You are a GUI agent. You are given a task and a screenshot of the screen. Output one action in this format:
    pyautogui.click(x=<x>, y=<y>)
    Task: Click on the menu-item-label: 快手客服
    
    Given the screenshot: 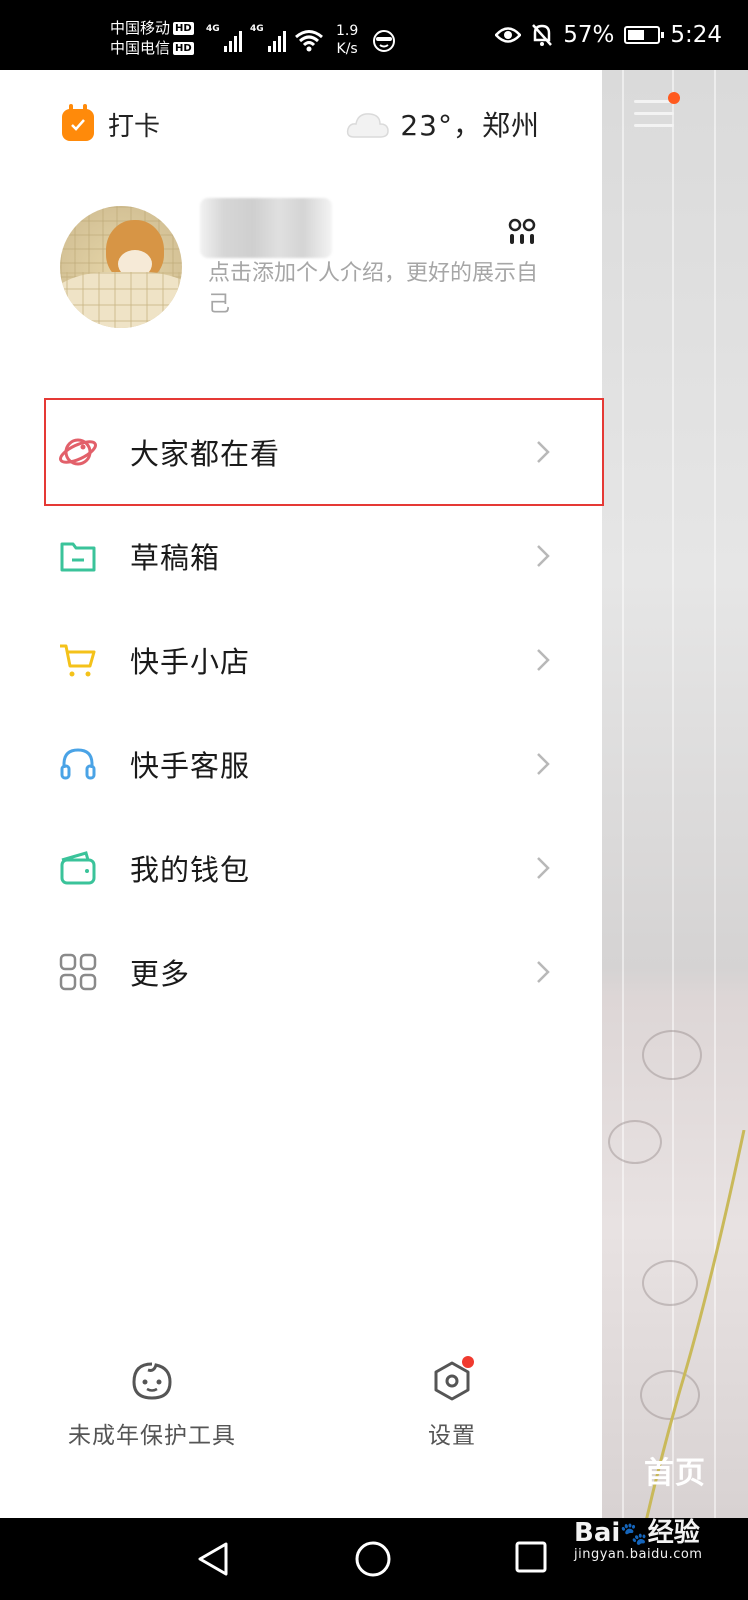 What is the action you would take?
    pyautogui.click(x=190, y=766)
    